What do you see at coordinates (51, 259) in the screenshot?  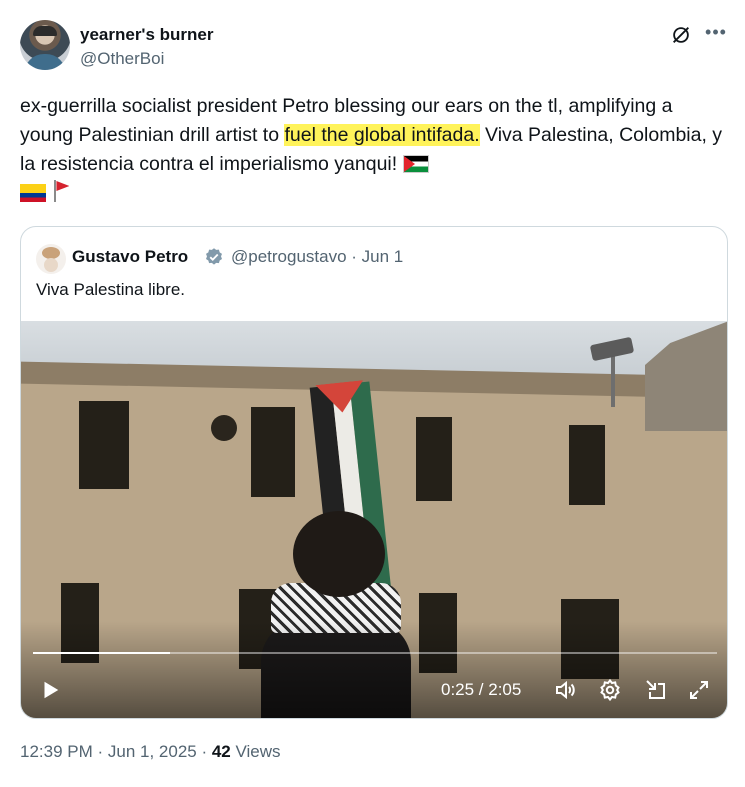 I see `quote-avatar` at bounding box center [51, 259].